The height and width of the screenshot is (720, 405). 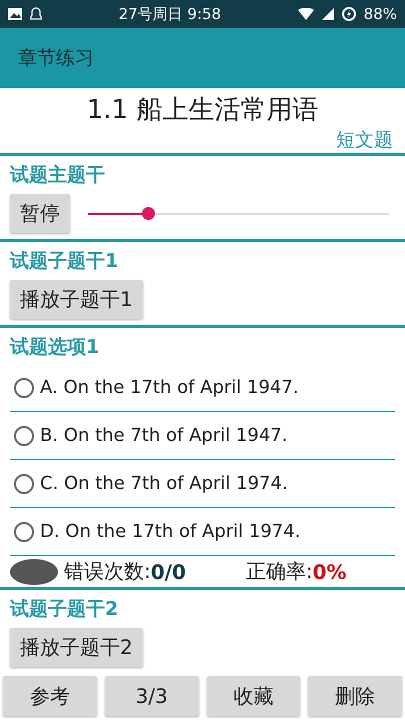 What do you see at coordinates (164, 435) in the screenshot?
I see `option-label: B. On the 7th of April 1947.` at bounding box center [164, 435].